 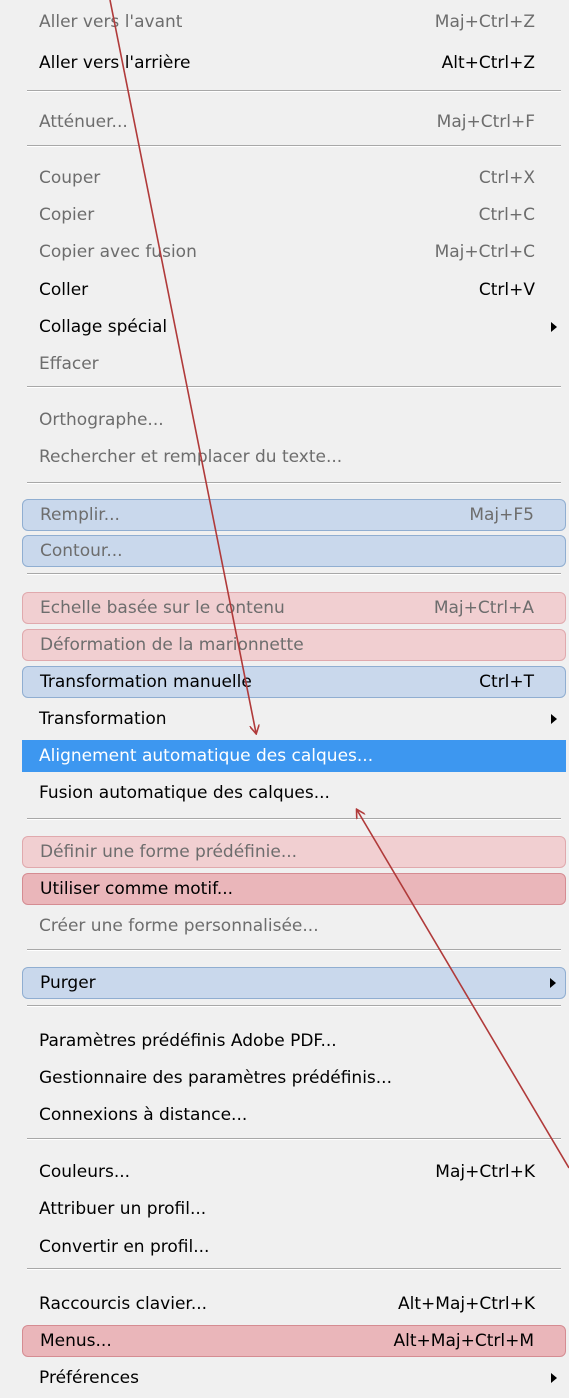 What do you see at coordinates (294, 22) in the screenshot?
I see `menu-item-aller-vers-l-avant: Aller vers l'avant Maj+Ctrl+Z` at bounding box center [294, 22].